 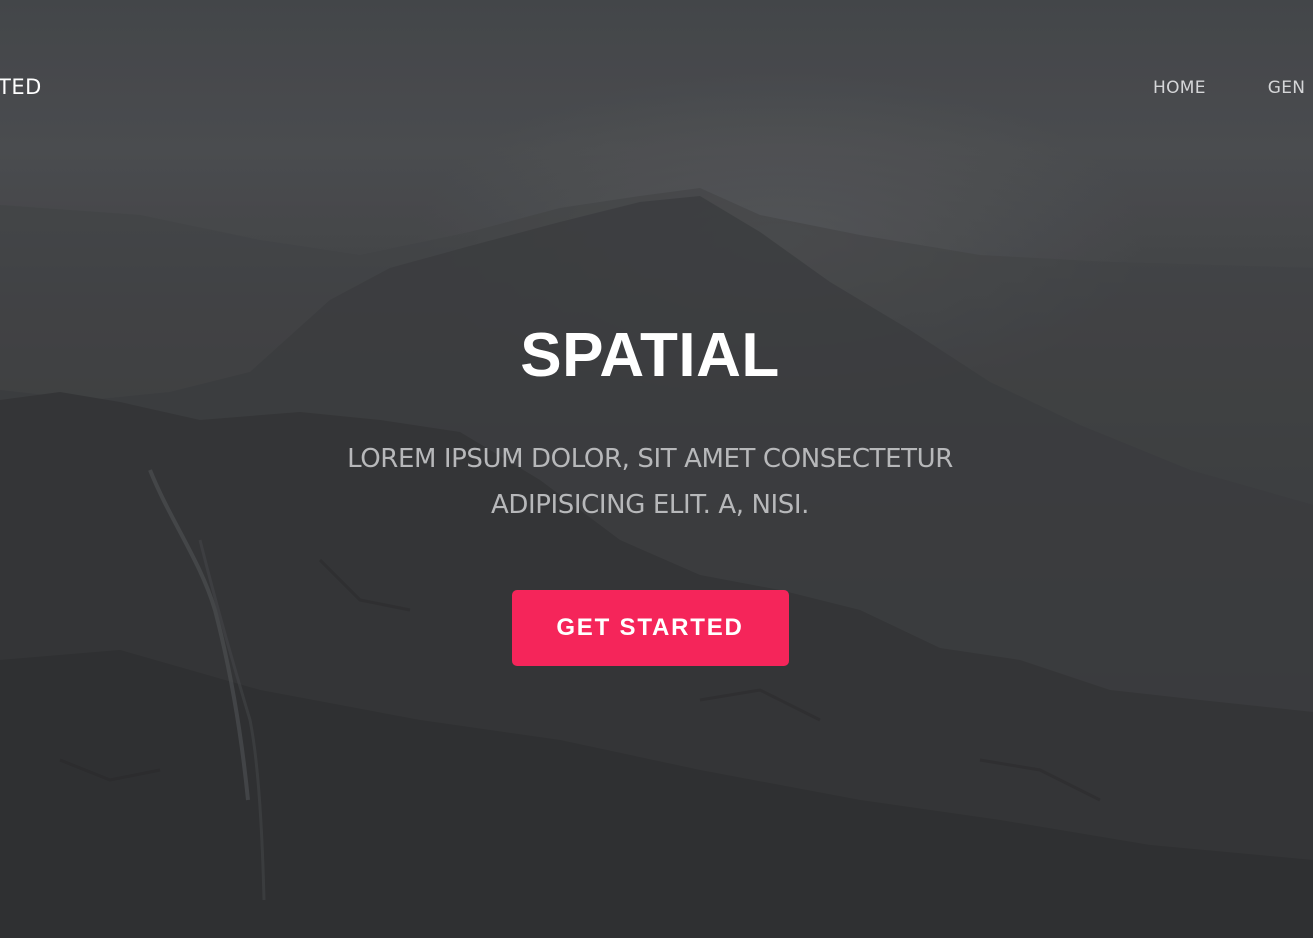 I want to click on brand-logo: TED, so click(x=21, y=87).